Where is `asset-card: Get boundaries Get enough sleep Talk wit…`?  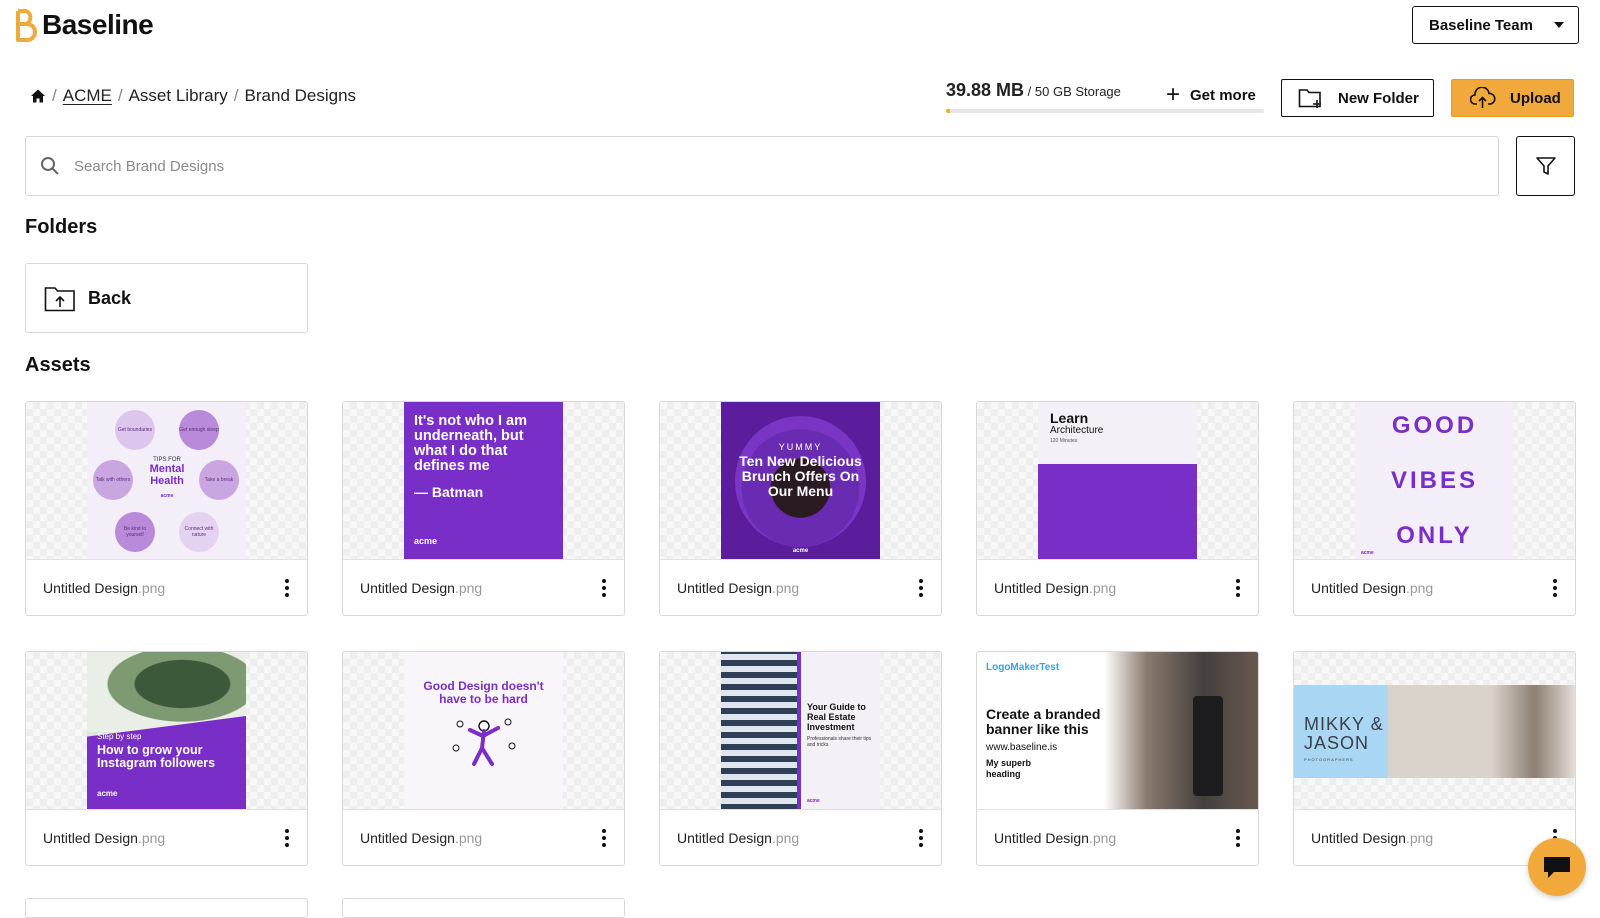 asset-card: Get boundaries Get enough sleep Talk wit… is located at coordinates (166, 508).